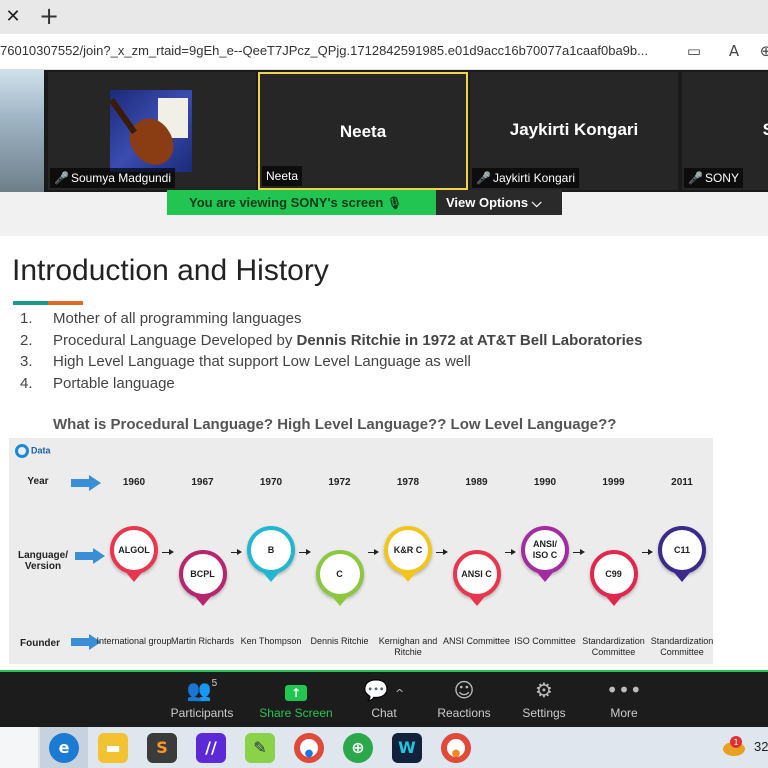 This screenshot has width=768, height=768. What do you see at coordinates (33, 451) in the screenshot?
I see `dataflair-logo: Data` at bounding box center [33, 451].